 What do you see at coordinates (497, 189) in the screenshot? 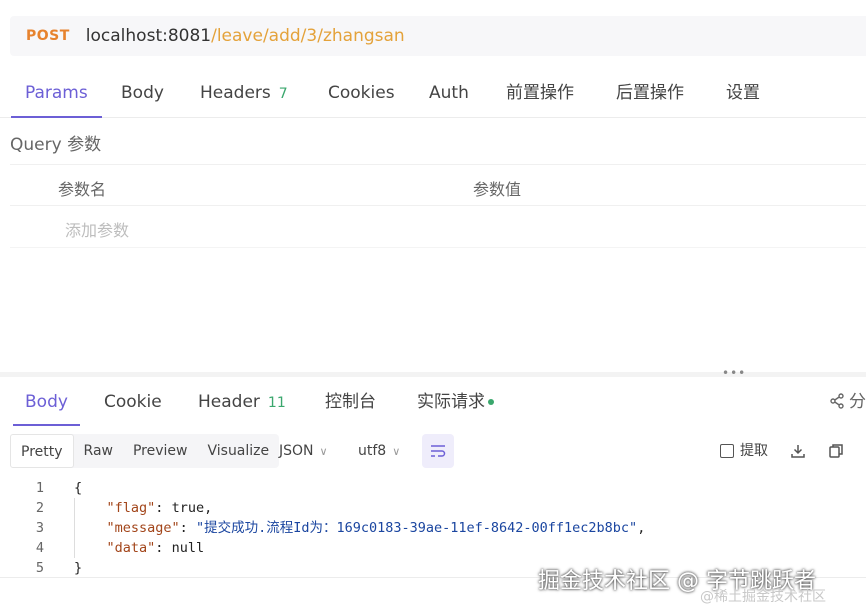
I see `col-param-value: 参数值` at bounding box center [497, 189].